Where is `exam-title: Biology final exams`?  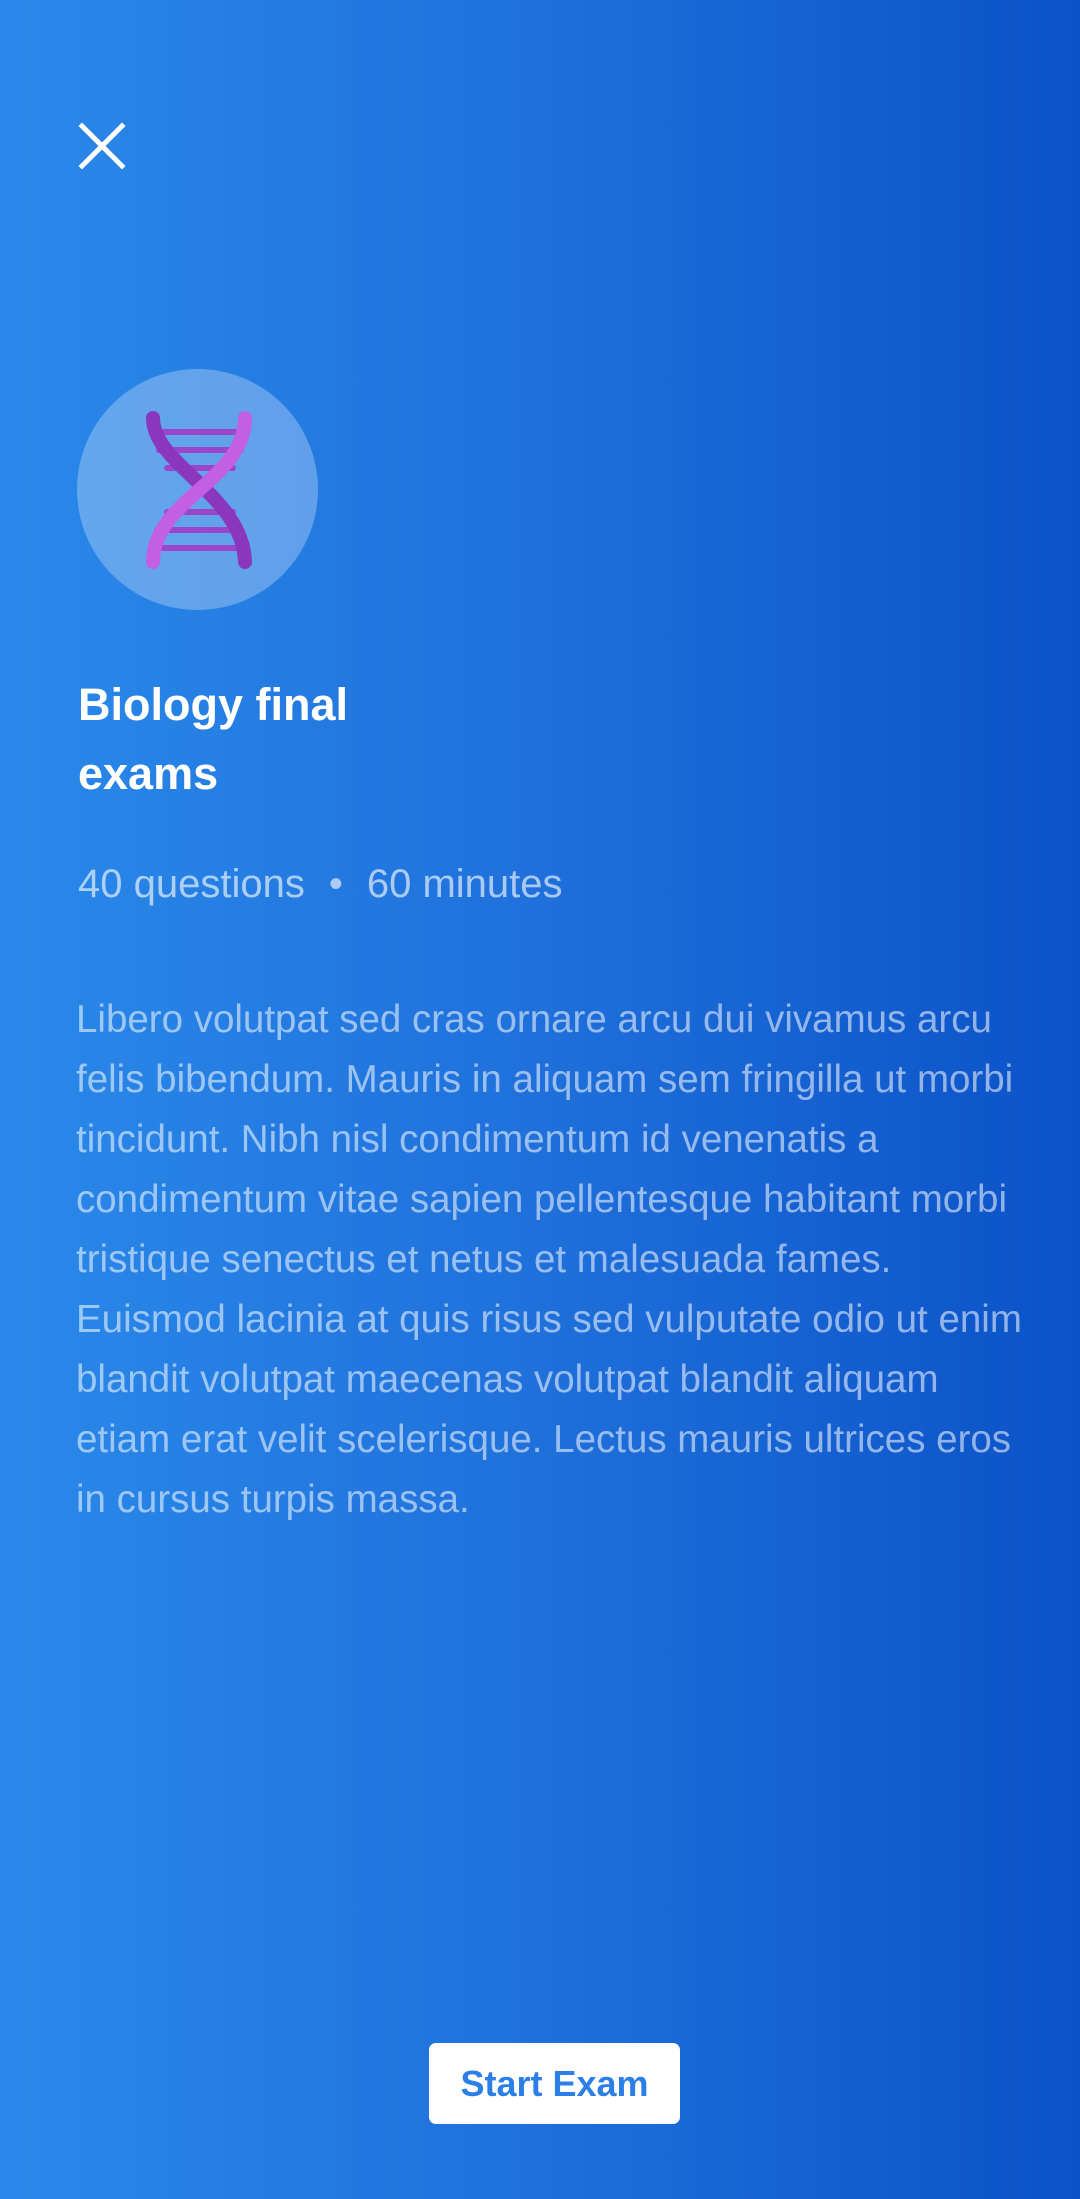
exam-title: Biology final exams is located at coordinates (213, 739).